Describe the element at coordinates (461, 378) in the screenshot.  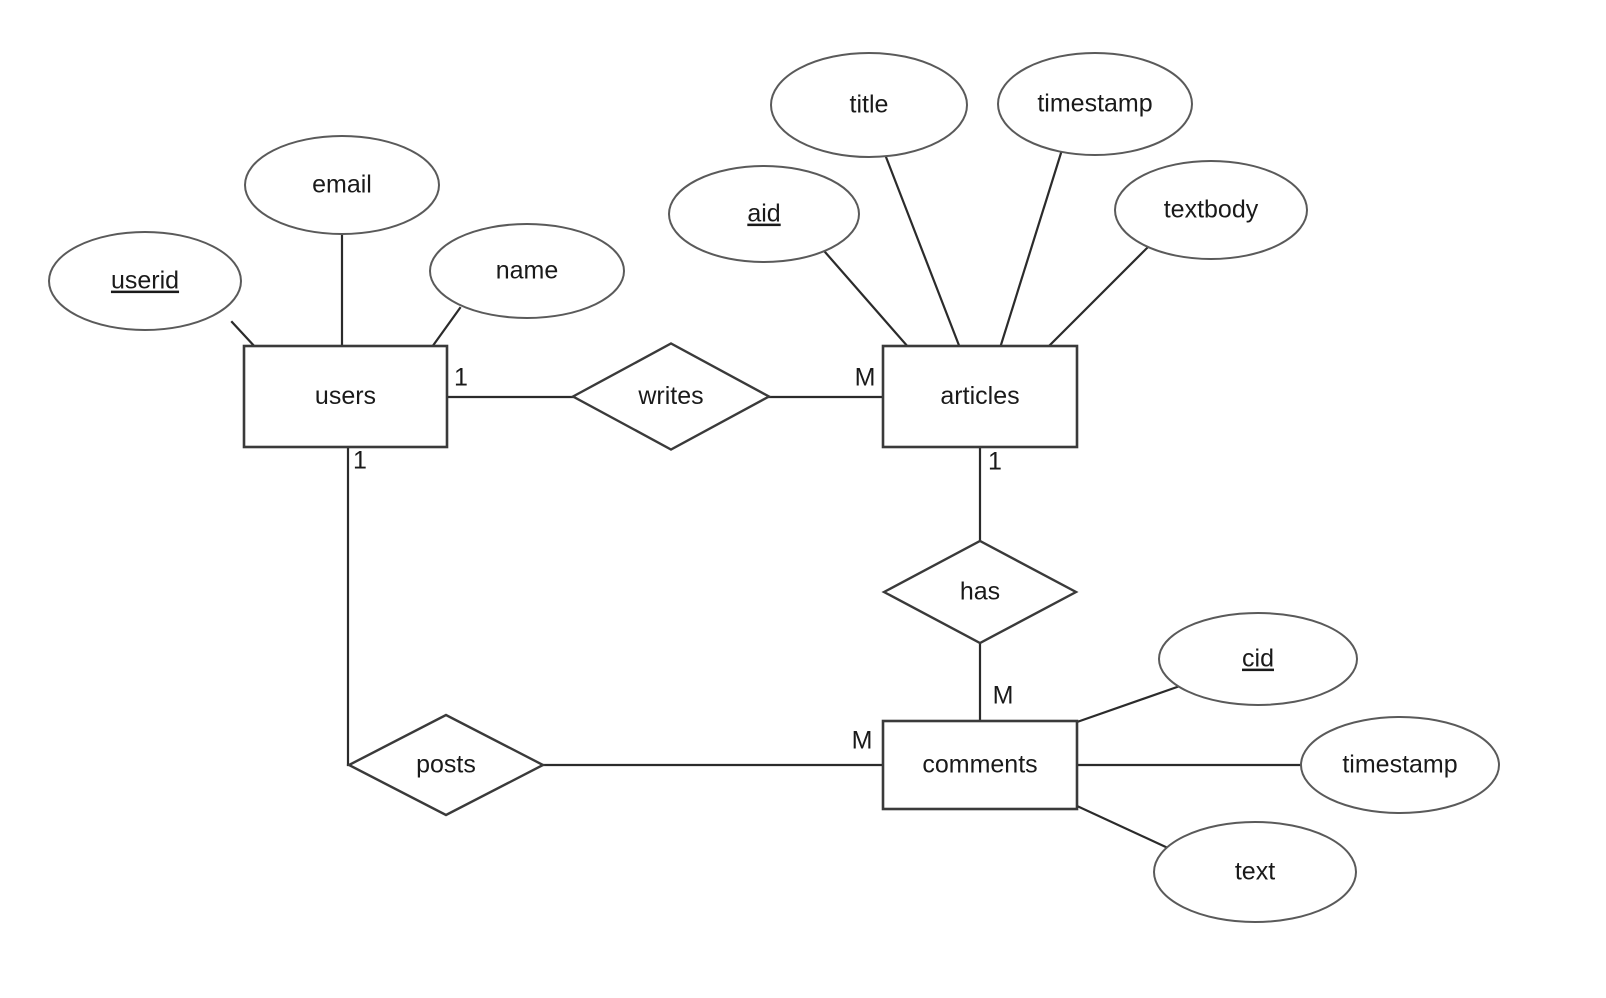
I see `cardinality-users-writes-card: 1` at that location.